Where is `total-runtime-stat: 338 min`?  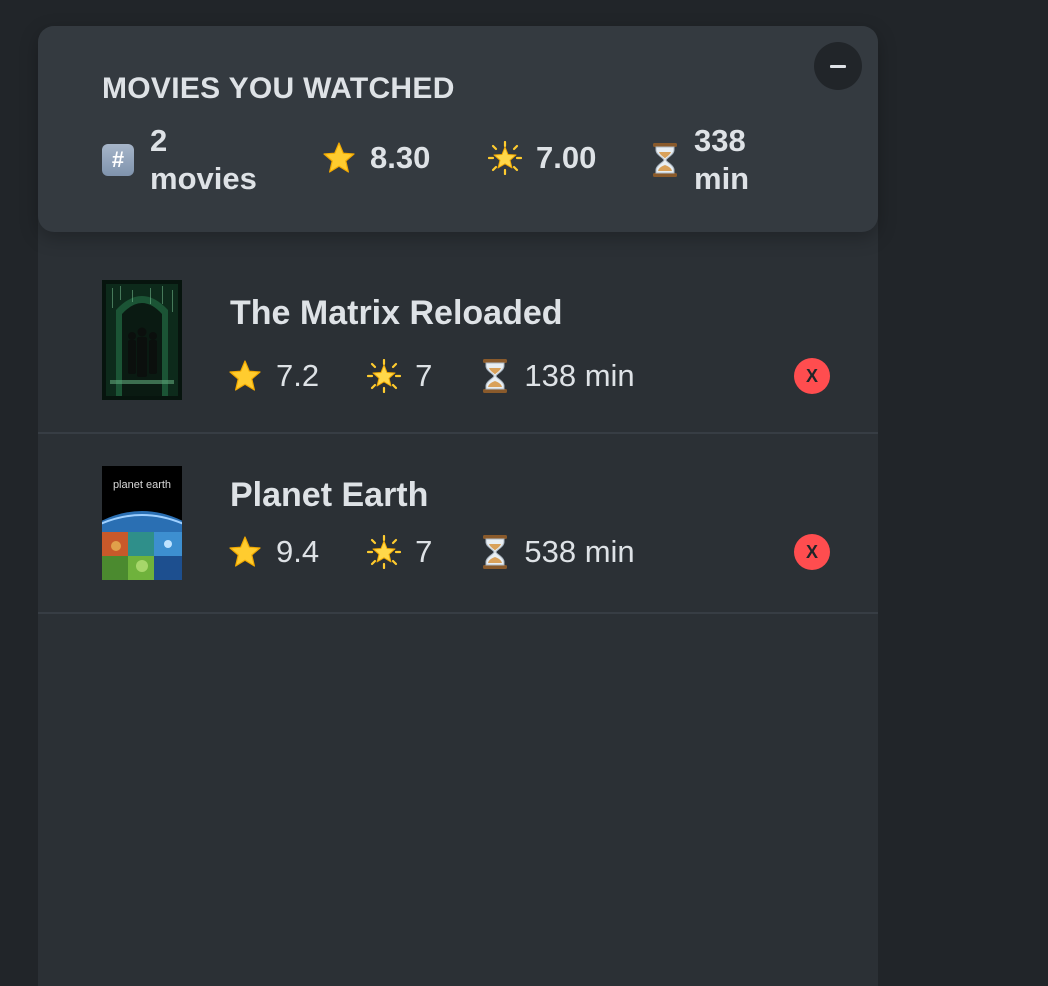 total-runtime-stat: 338 min is located at coordinates (699, 160).